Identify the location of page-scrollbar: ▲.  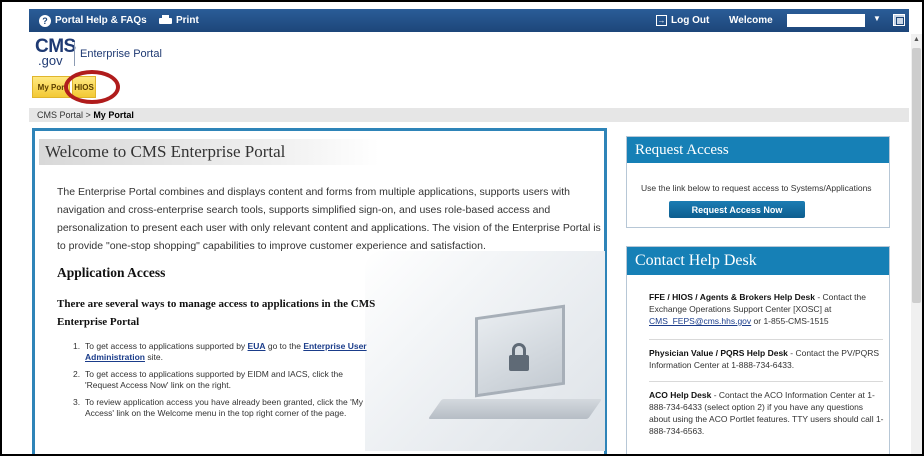
(916, 244).